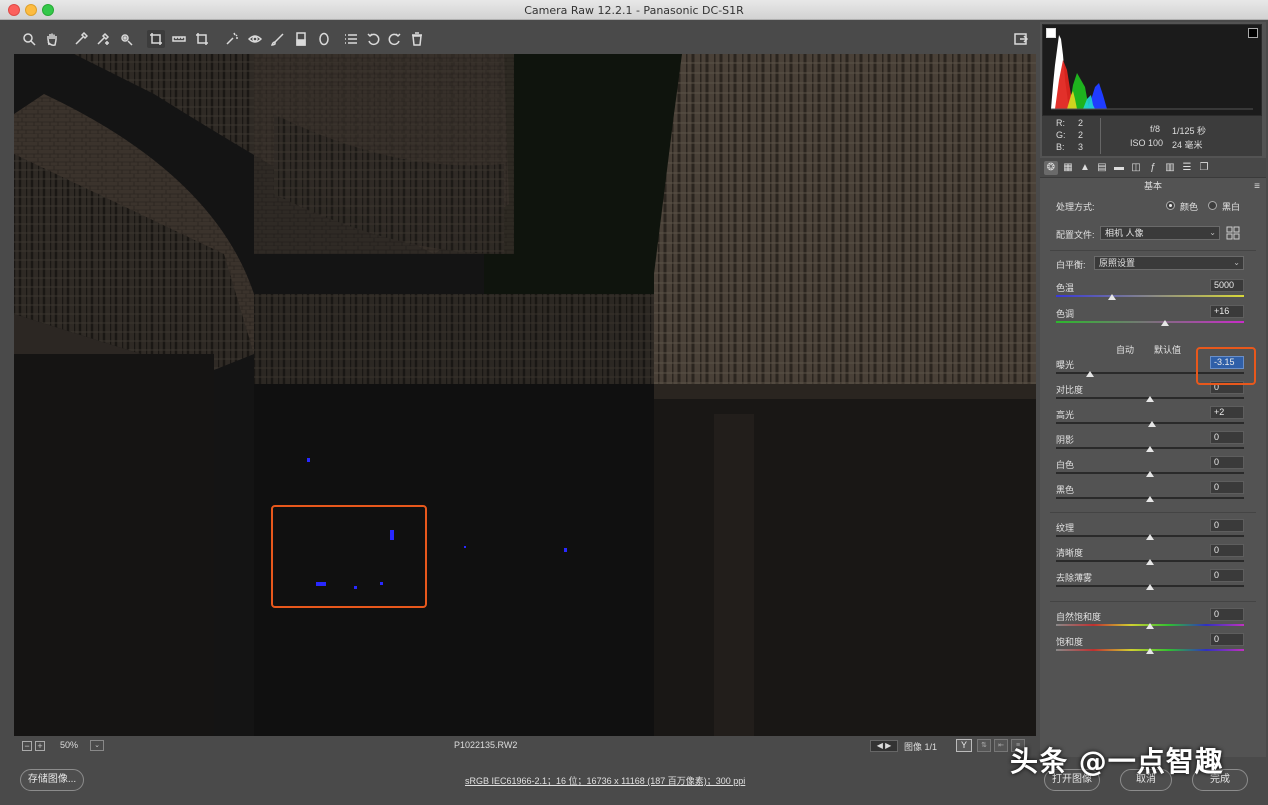 This screenshot has height=805, width=1268. I want to click on g-label: G:, so click(1061, 135).